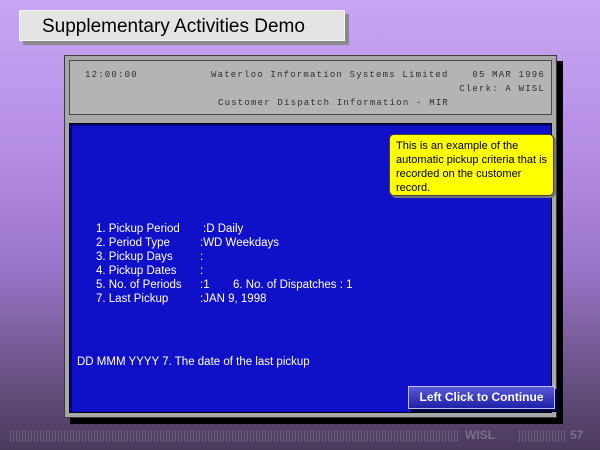 The image size is (600, 450). I want to click on field-label: 2. Period Type, so click(133, 243).